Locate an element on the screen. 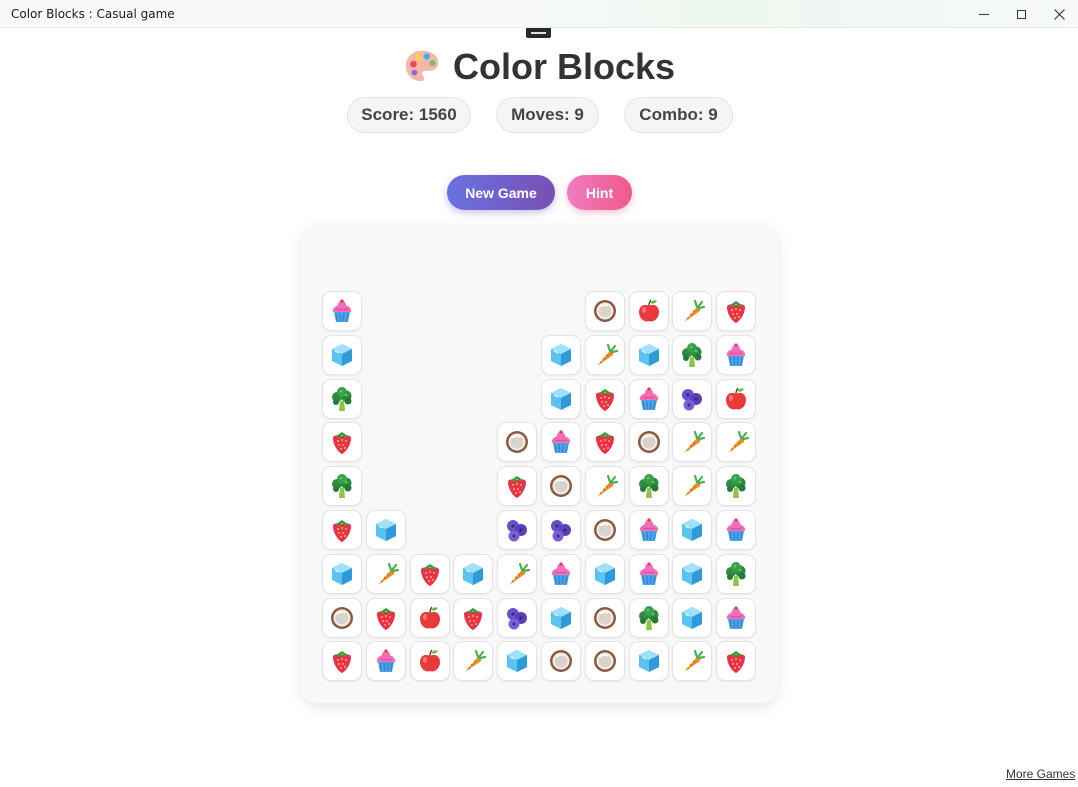 Image resolution: width=1078 pixels, height=787 pixels. page-title: Color Blocks is located at coordinates (539, 67).